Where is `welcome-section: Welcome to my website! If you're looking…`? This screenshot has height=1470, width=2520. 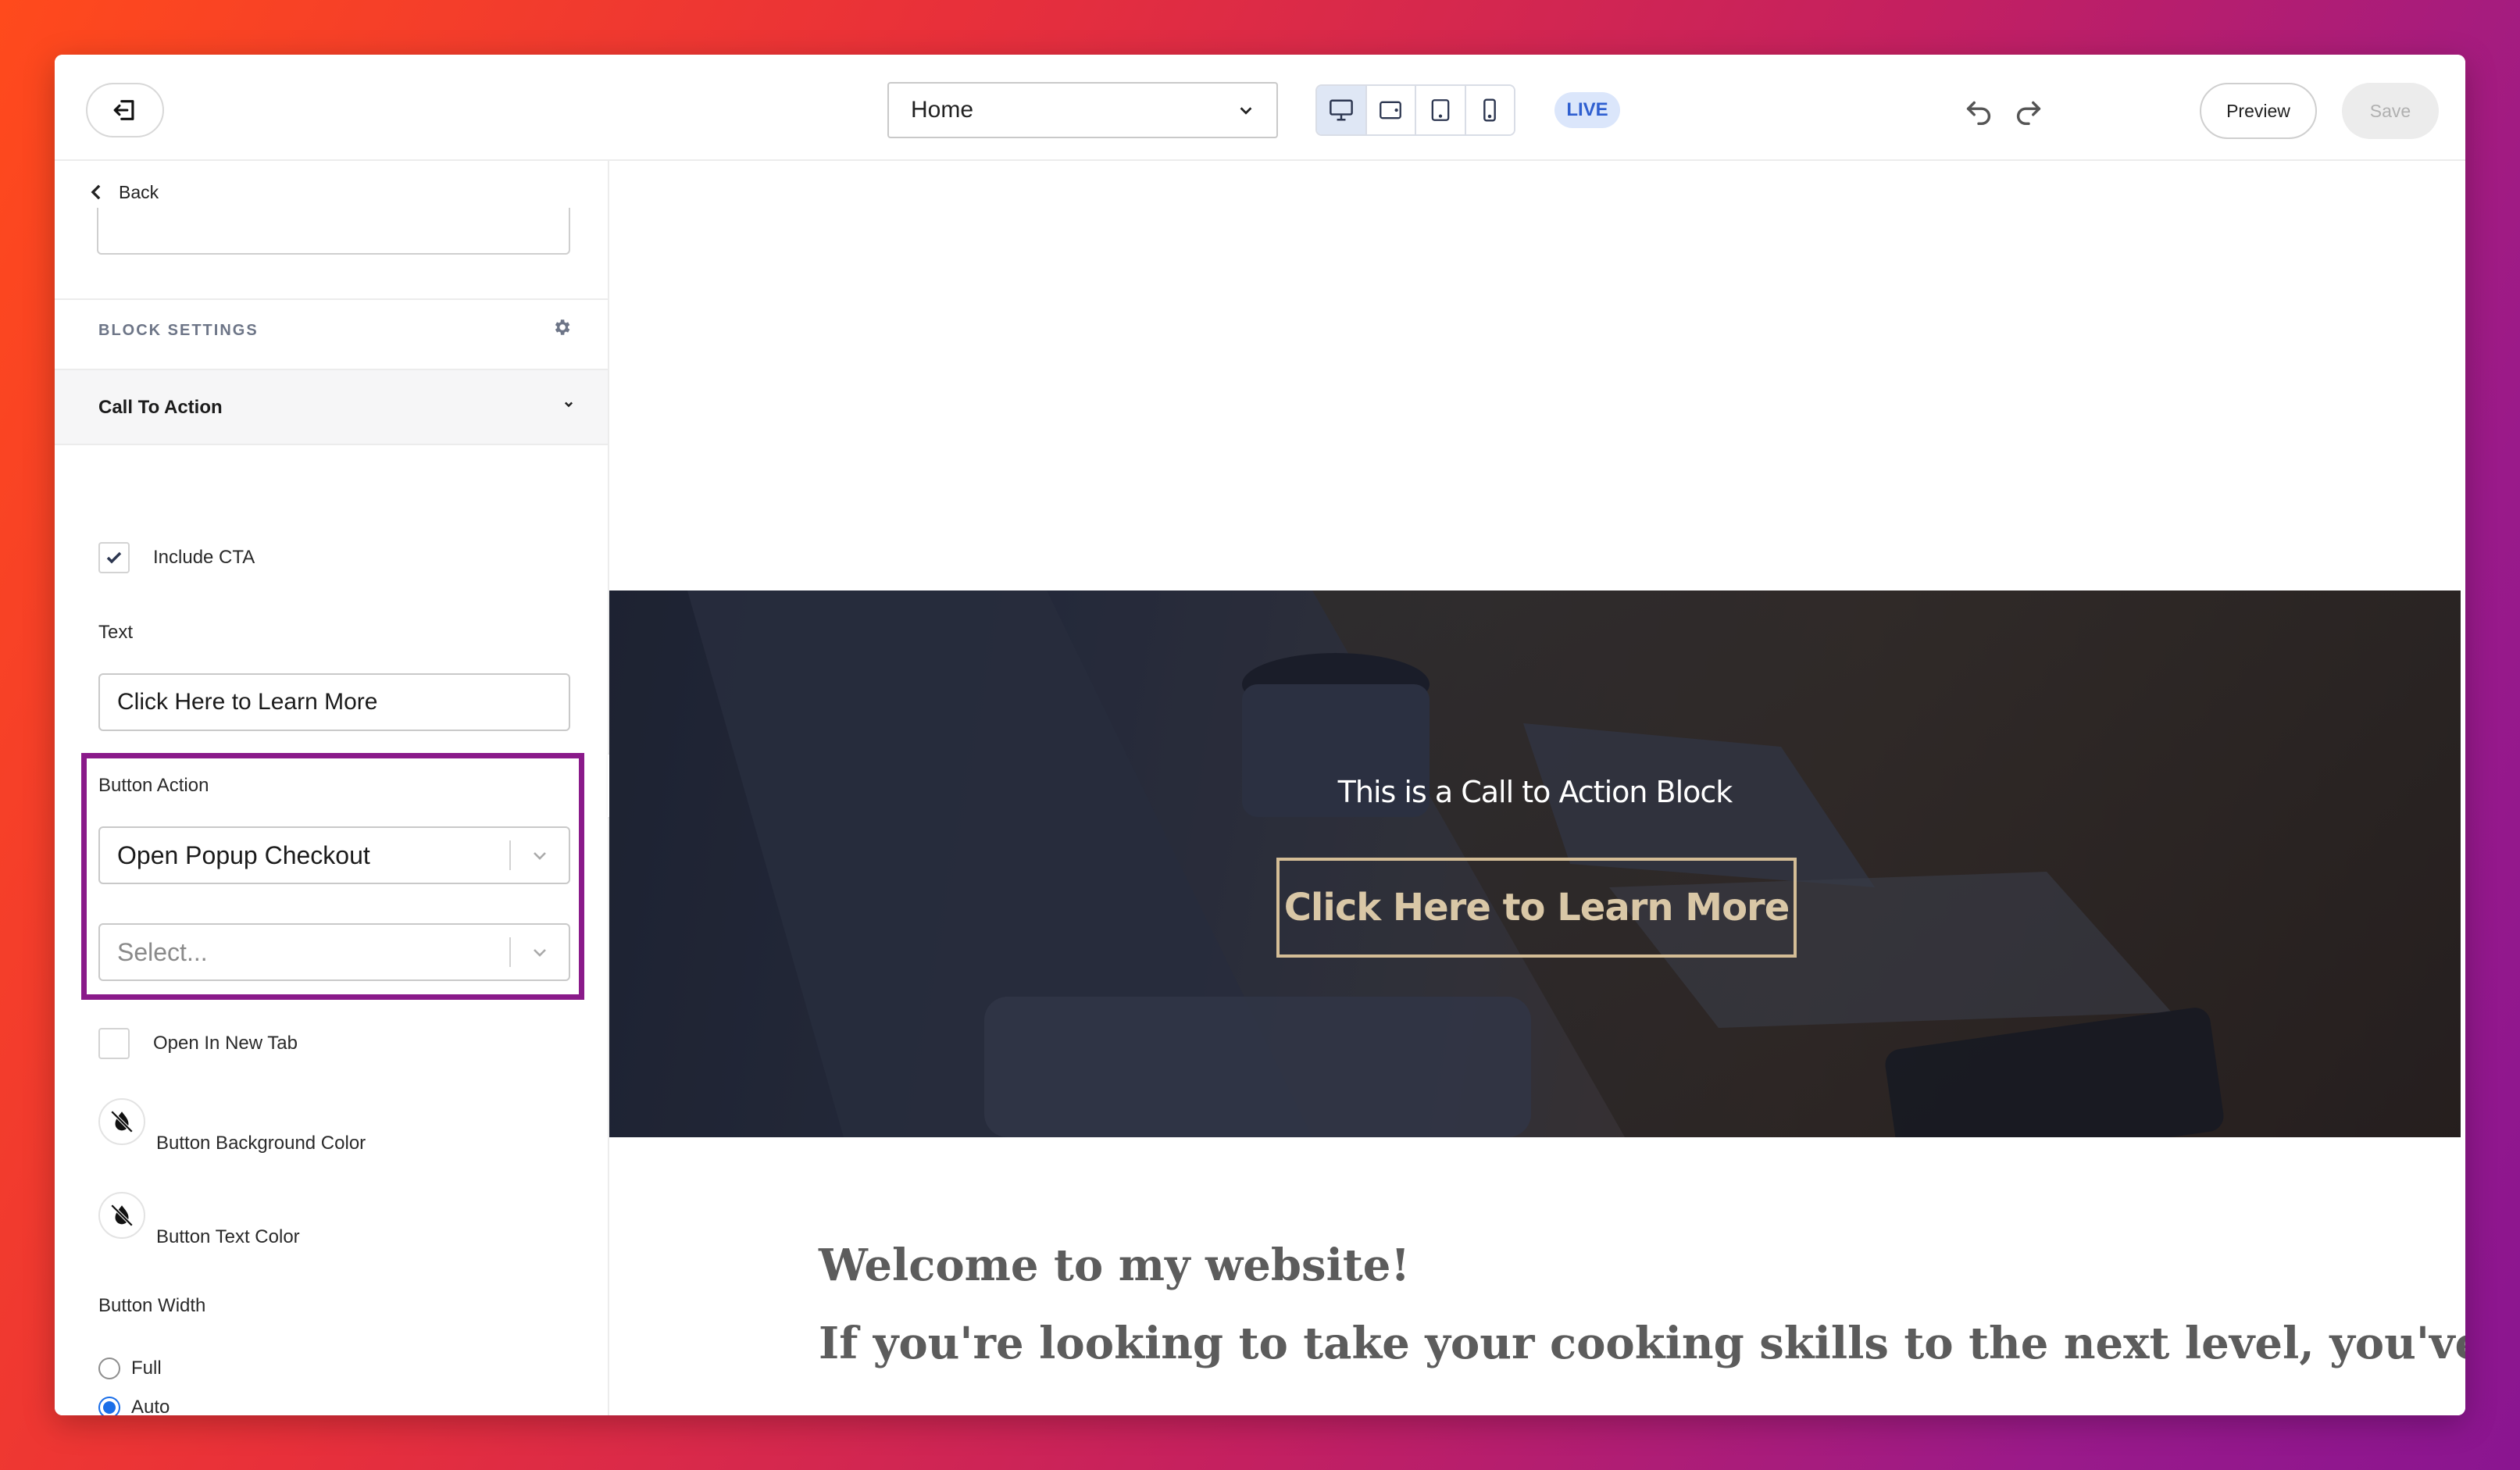 welcome-section: Welcome to my website! If you're looking… is located at coordinates (1642, 1304).